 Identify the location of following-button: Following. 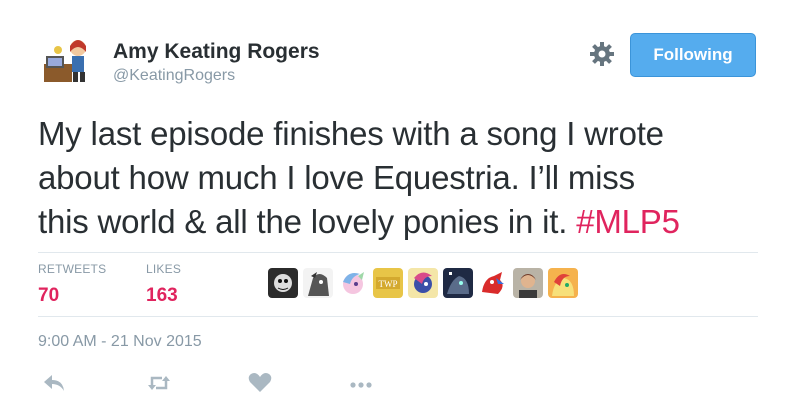
(693, 55).